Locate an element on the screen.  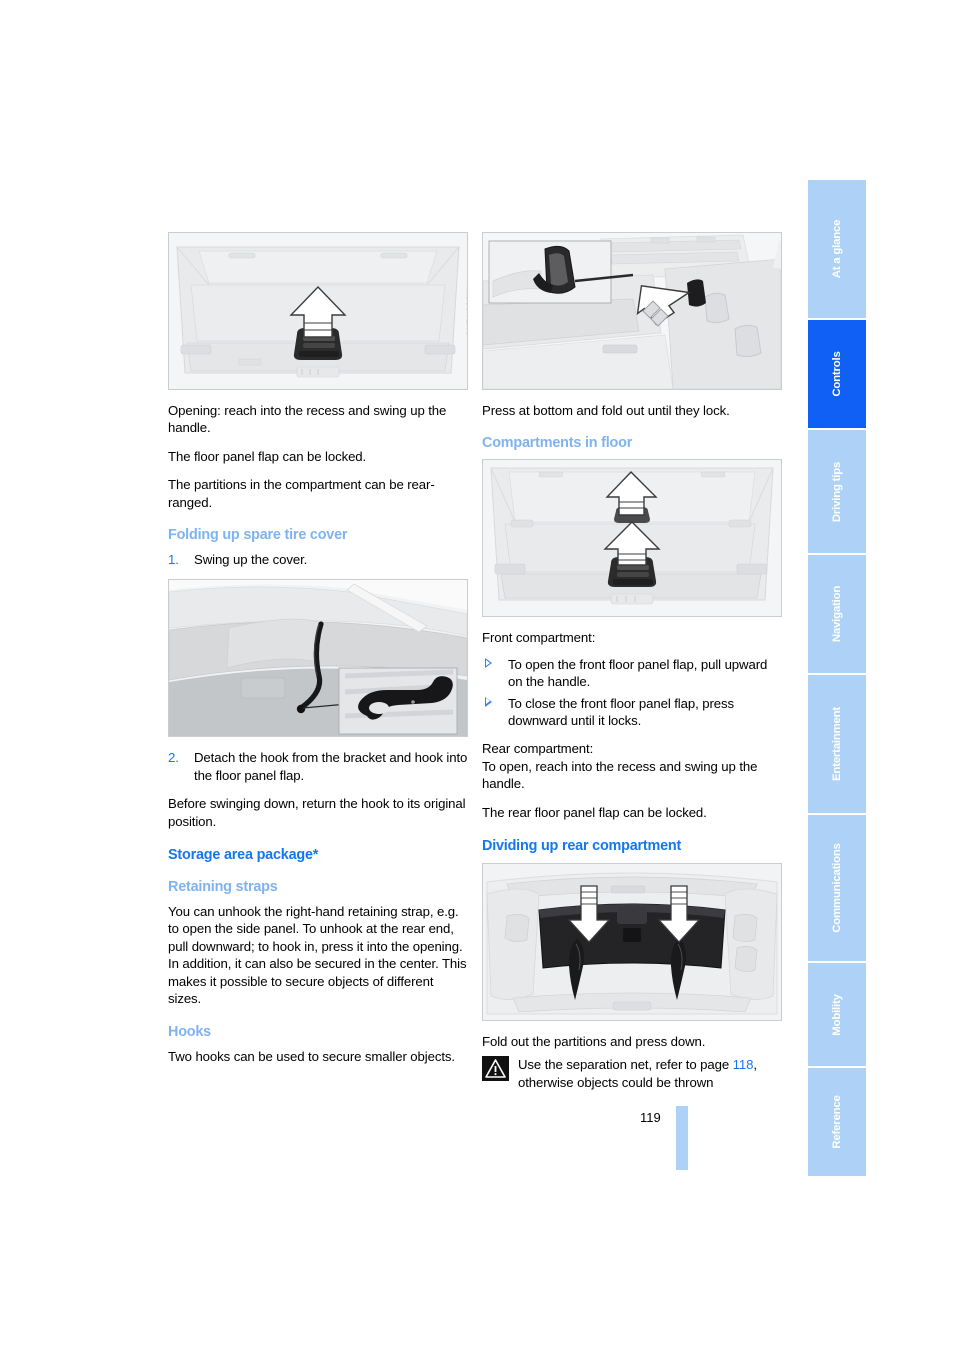
hook-bracket-illustration is located at coordinates (318, 658).